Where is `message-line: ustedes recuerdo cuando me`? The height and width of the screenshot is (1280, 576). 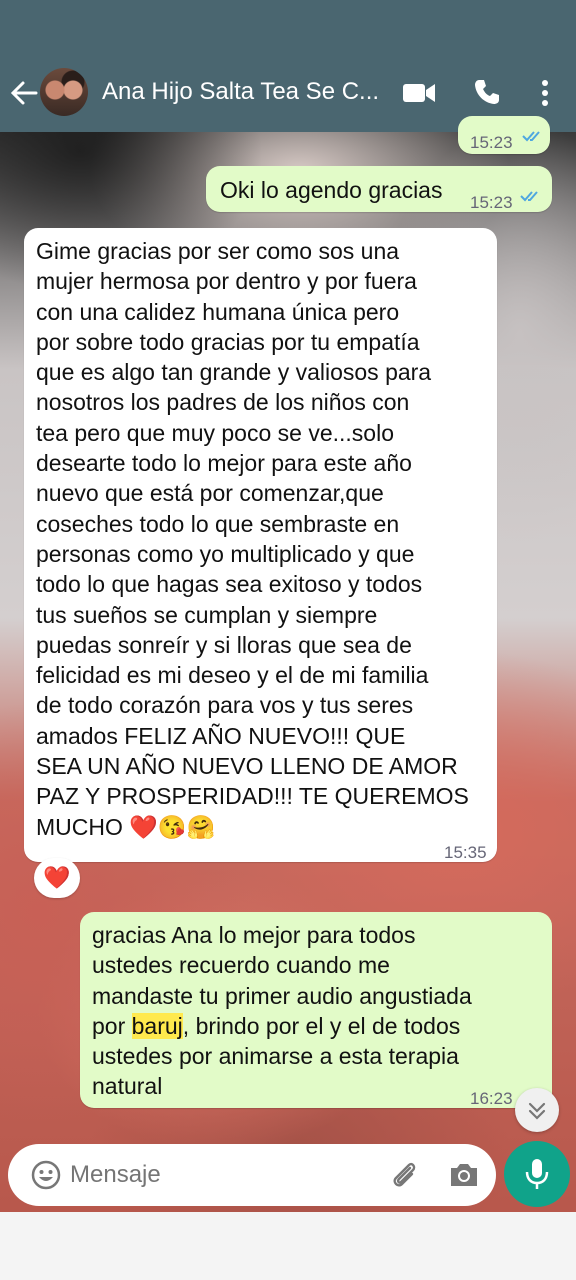 message-line: ustedes recuerdo cuando me is located at coordinates (241, 965).